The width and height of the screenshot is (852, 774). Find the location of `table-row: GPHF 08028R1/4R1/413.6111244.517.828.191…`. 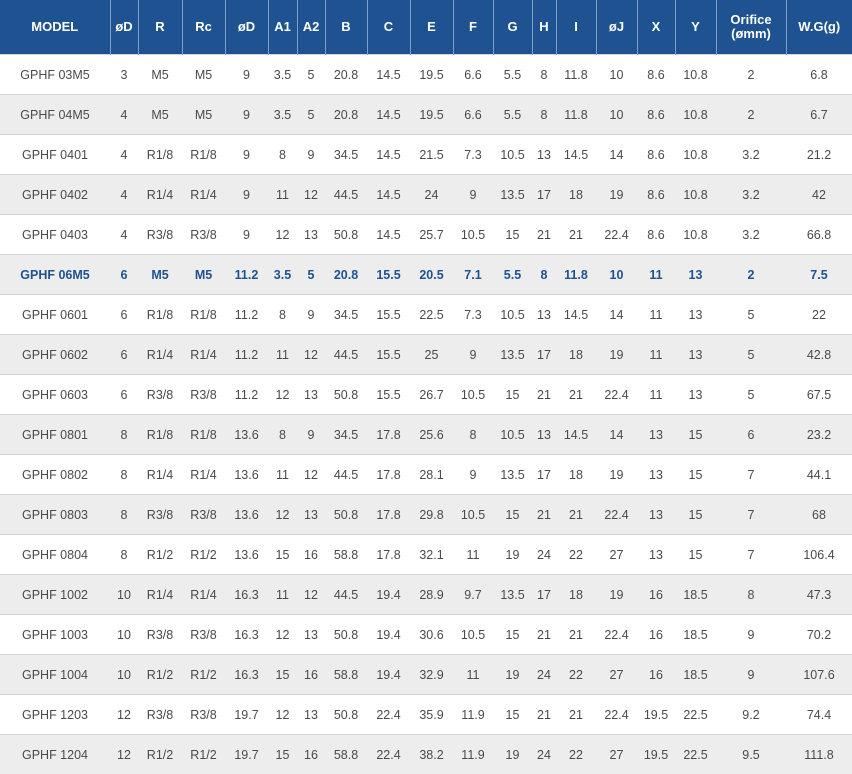

table-row: GPHF 08028R1/4R1/413.6111244.517.828.191… is located at coordinates (426, 475).